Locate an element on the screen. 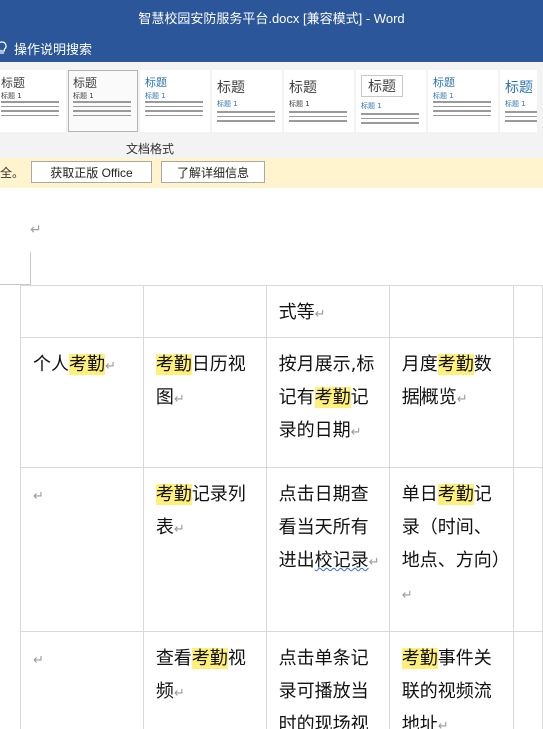  page-margin-mark is located at coordinates (15, 268).